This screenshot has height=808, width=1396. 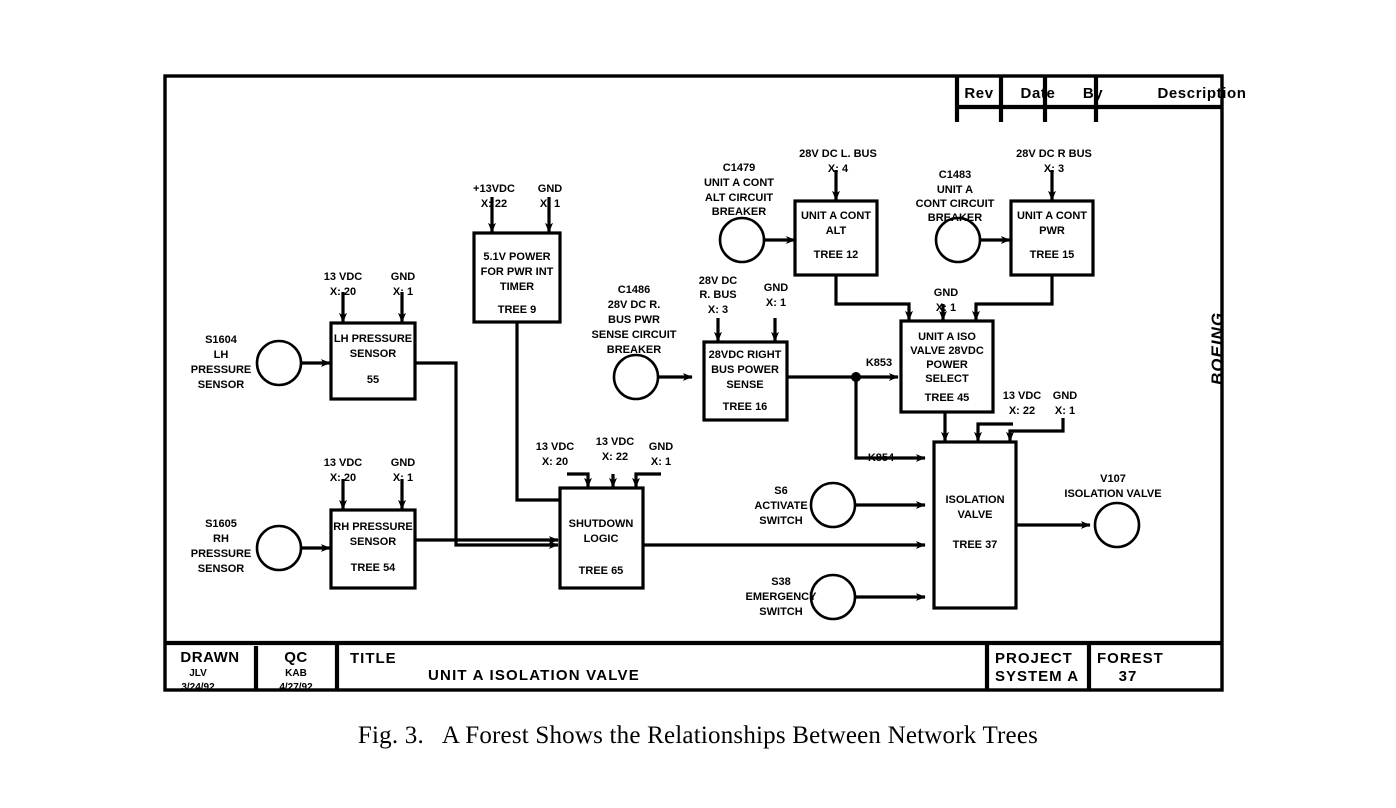 I want to click on pwr-int-timer-line1: 5.1V POWER, so click(x=516, y=257).